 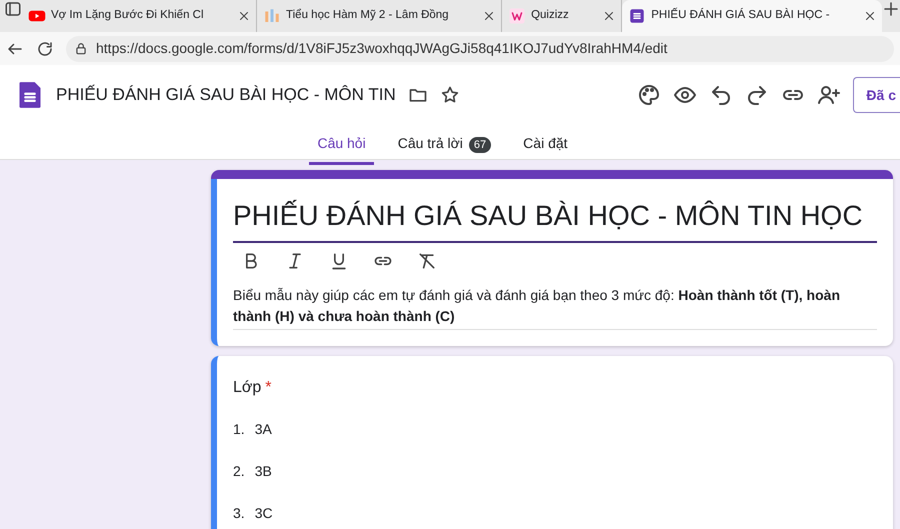 What do you see at coordinates (829, 95) in the screenshot?
I see `add-person-icon` at bounding box center [829, 95].